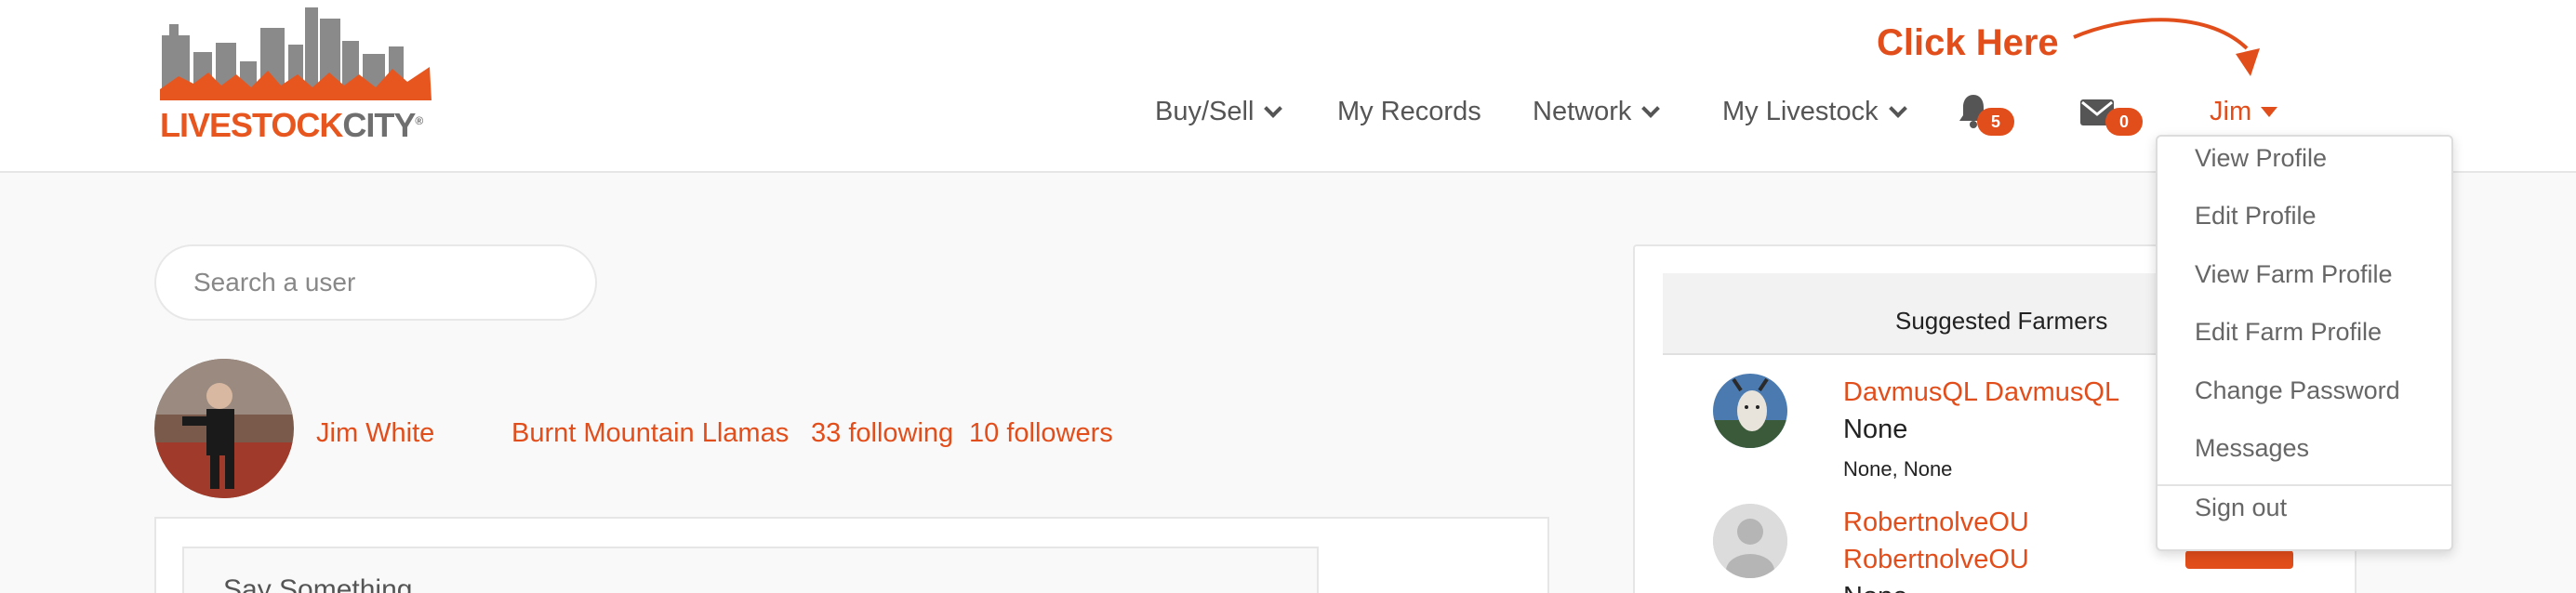 The image size is (2576, 593). What do you see at coordinates (318, 583) in the screenshot?
I see `post-prompt: Say Something` at bounding box center [318, 583].